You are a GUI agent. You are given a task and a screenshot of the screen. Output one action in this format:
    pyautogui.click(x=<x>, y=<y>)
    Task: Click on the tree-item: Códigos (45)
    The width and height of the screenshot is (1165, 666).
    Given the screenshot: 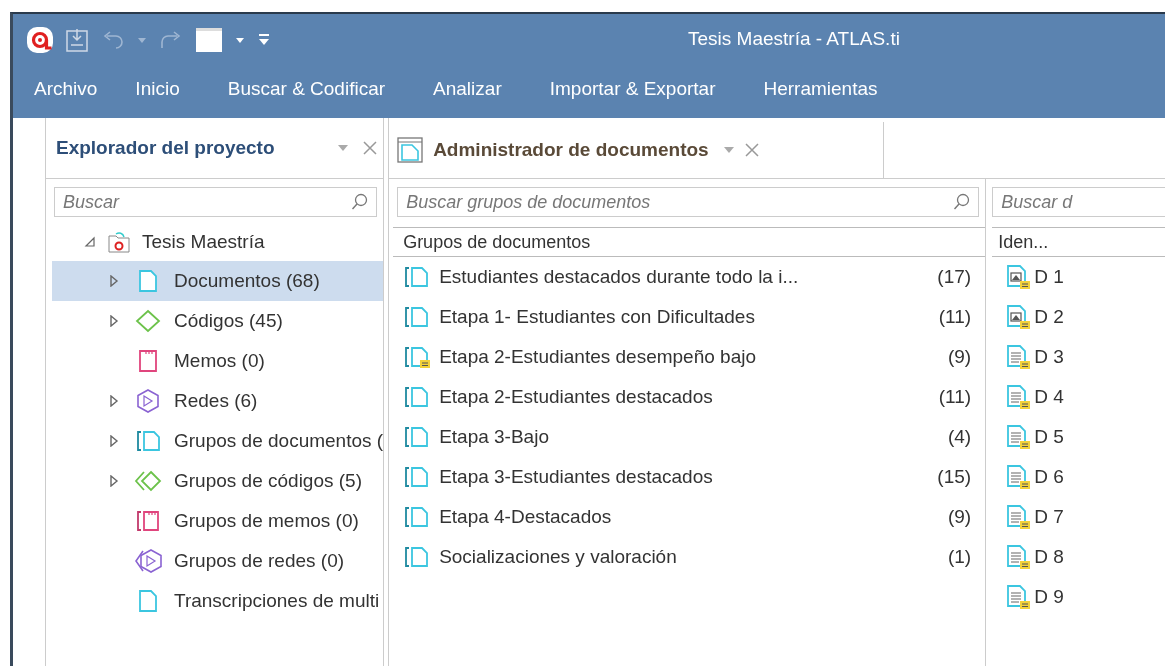 What is the action you would take?
    pyautogui.click(x=218, y=321)
    